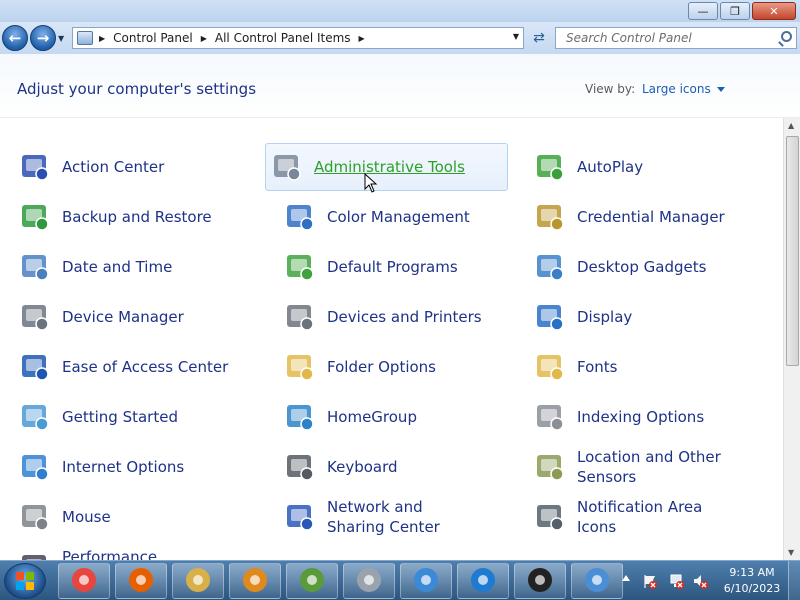 The height and width of the screenshot is (600, 800). Describe the element at coordinates (381, 367) in the screenshot. I see `control-panel-item-label: Folder Options` at that location.